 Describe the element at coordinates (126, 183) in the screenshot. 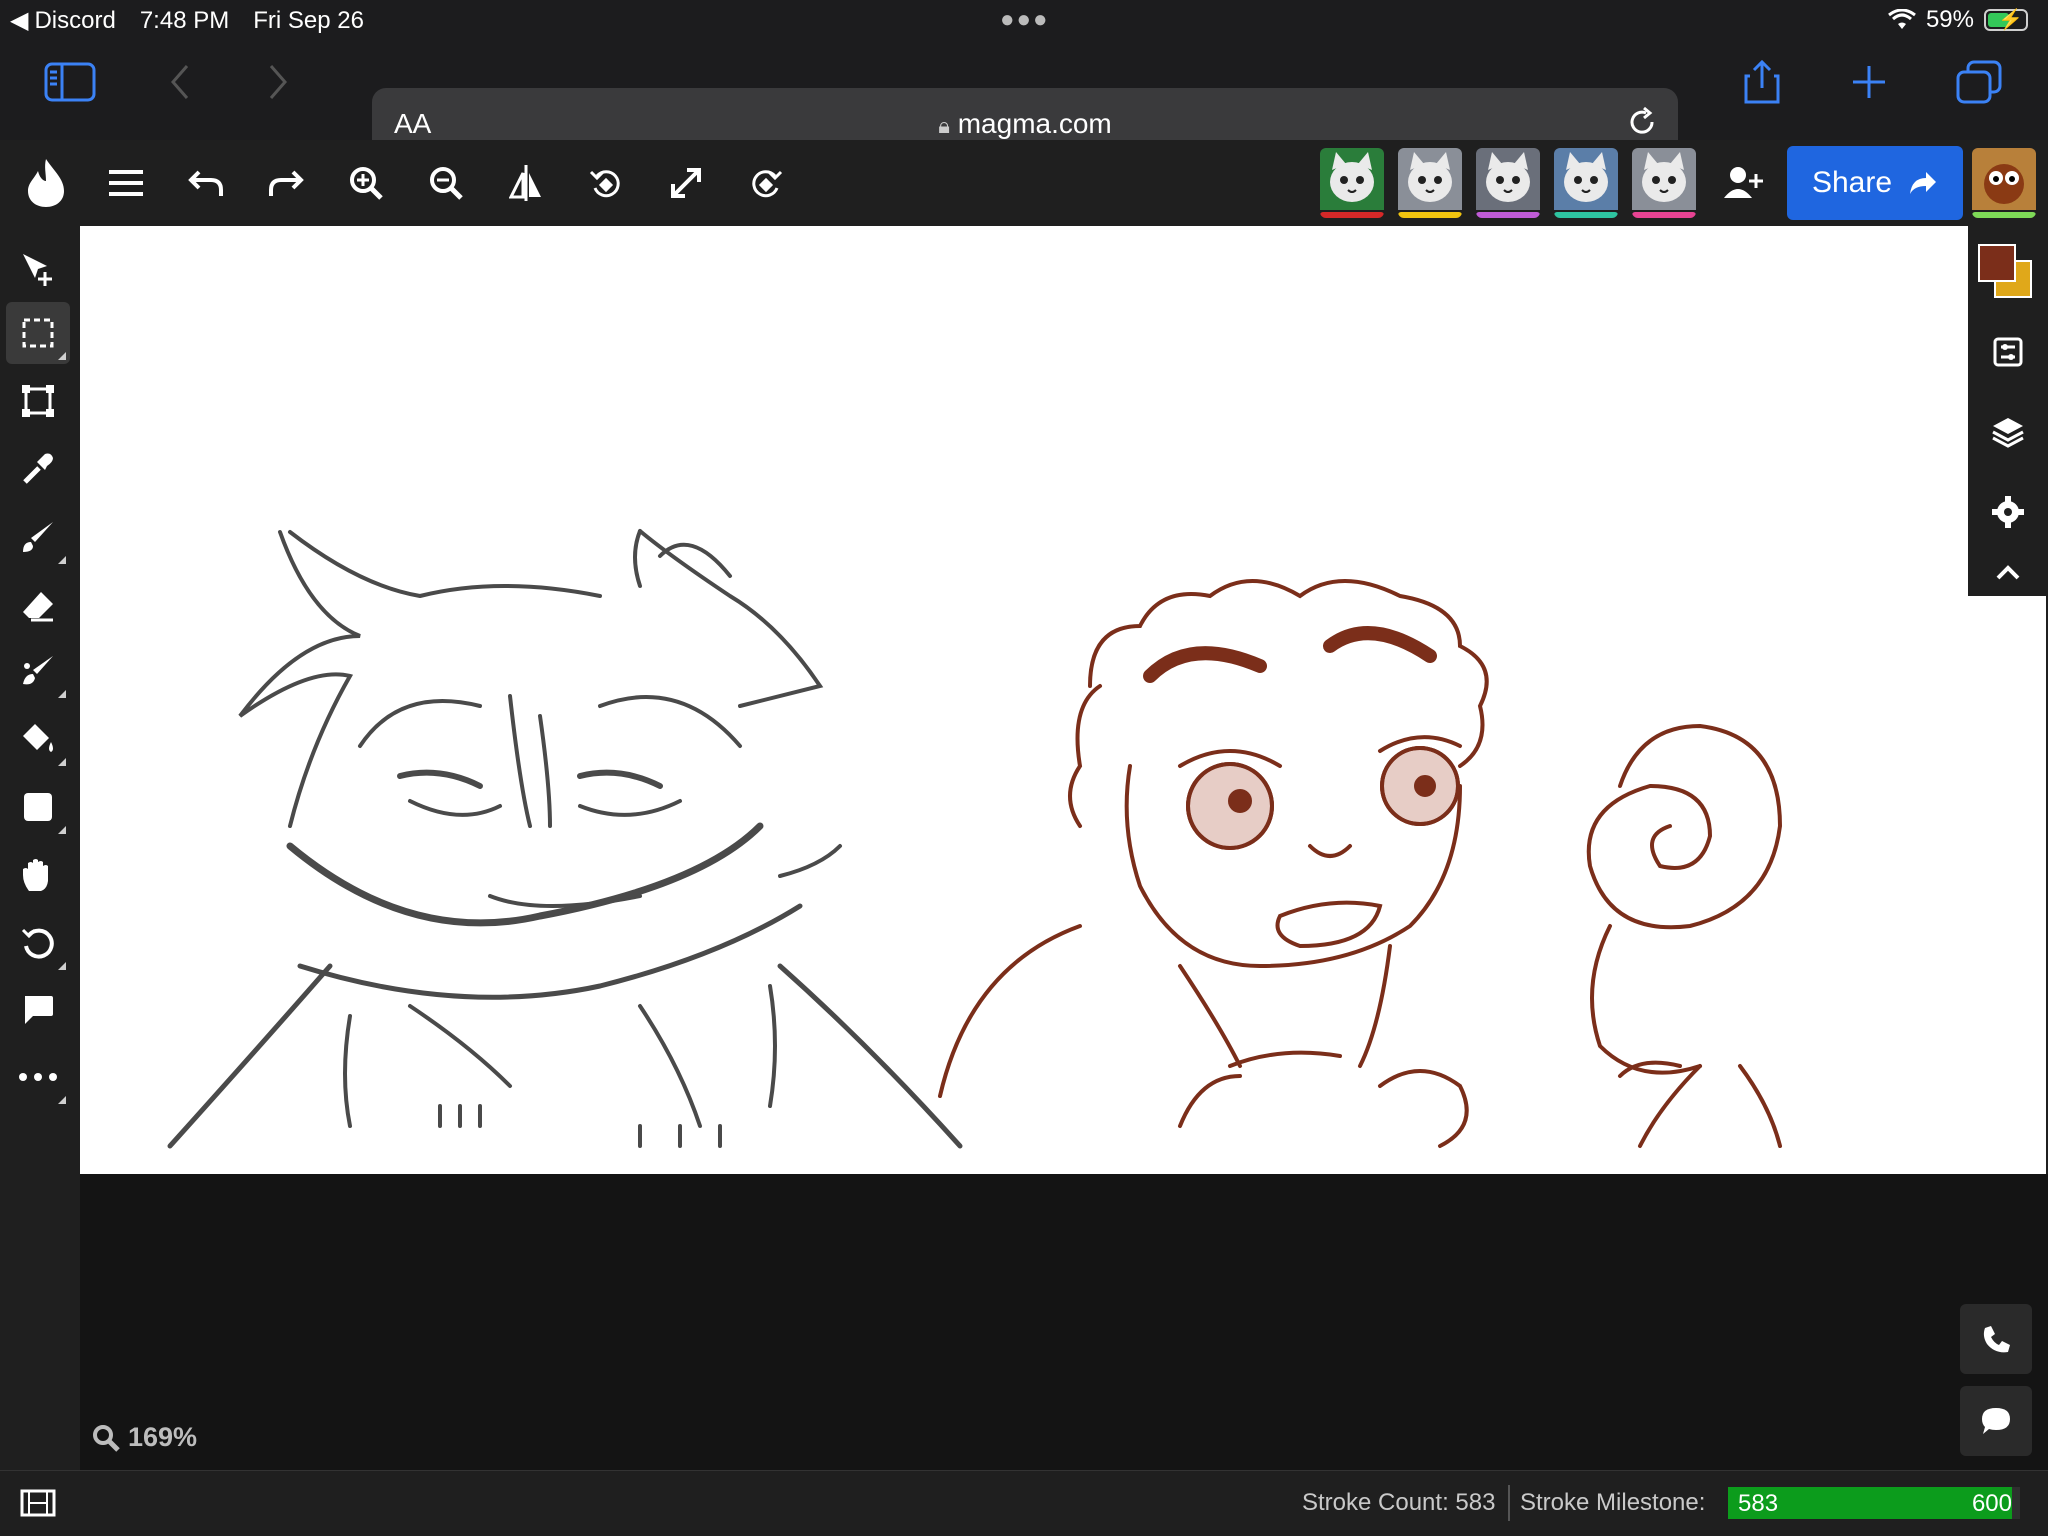

I see `menu-icon` at that location.